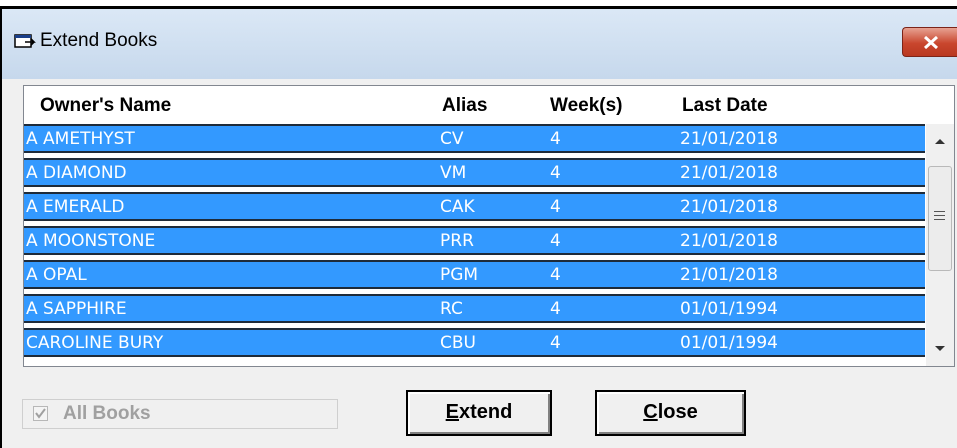 The image size is (957, 448). Describe the element at coordinates (464, 106) in the screenshot. I see `column-header-alias: Alias` at that location.